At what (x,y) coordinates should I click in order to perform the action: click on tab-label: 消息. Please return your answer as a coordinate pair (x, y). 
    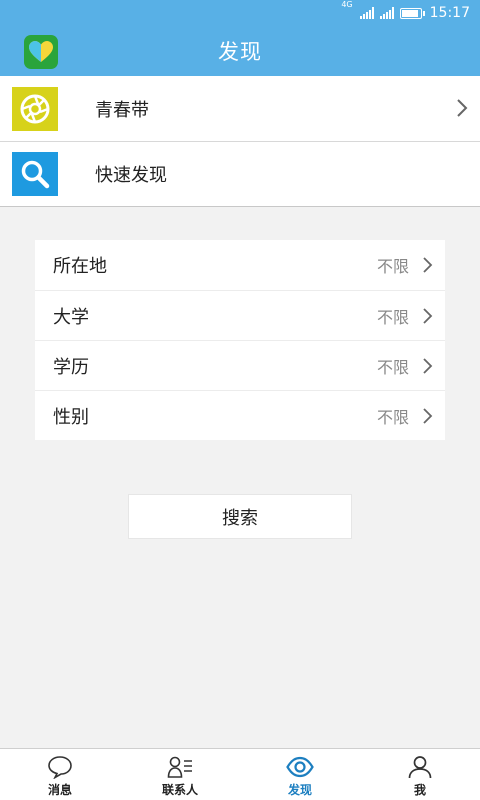
    Looking at the image, I should click on (59, 790).